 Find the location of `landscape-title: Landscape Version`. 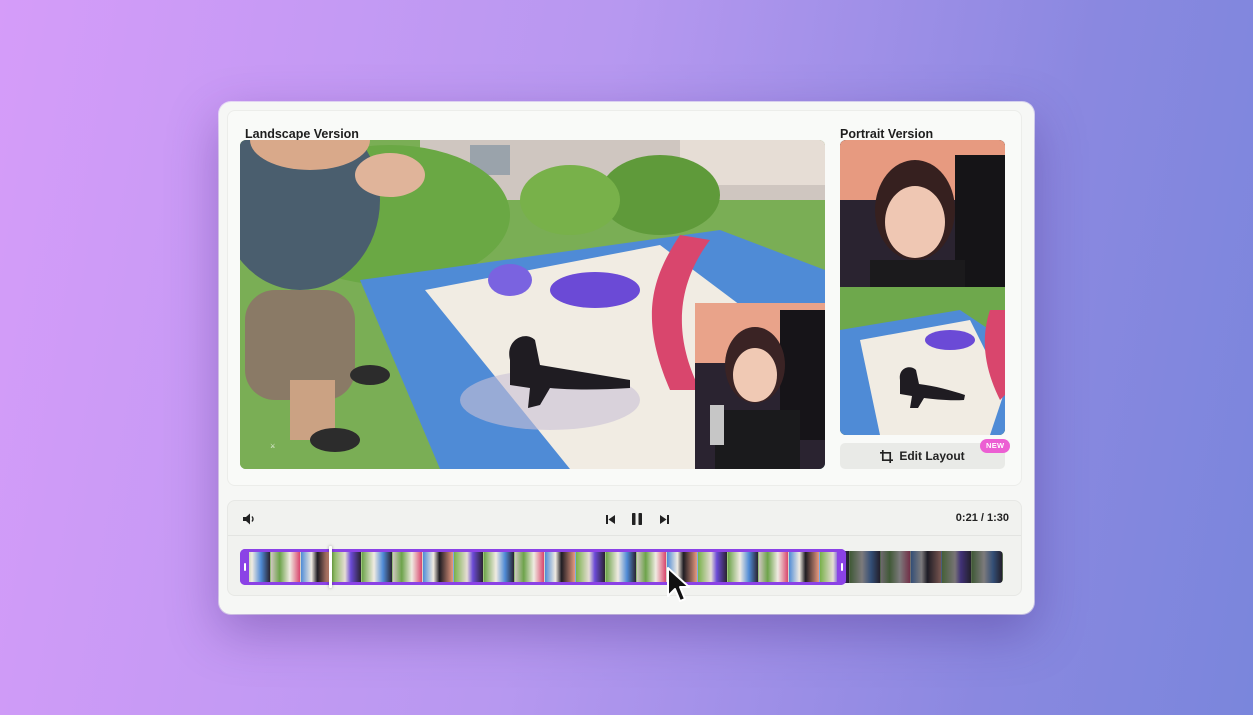

landscape-title: Landscape Version is located at coordinates (302, 134).